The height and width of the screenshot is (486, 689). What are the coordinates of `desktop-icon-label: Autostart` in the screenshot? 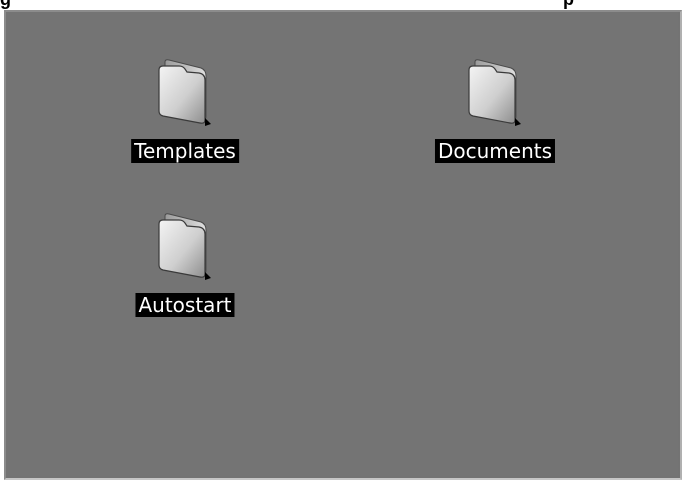 It's located at (185, 305).